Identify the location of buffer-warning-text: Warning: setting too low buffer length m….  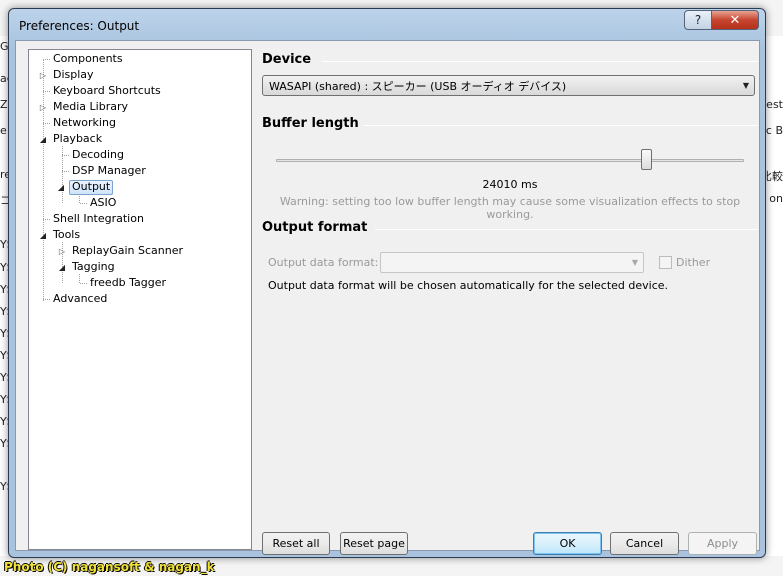
(510, 208).